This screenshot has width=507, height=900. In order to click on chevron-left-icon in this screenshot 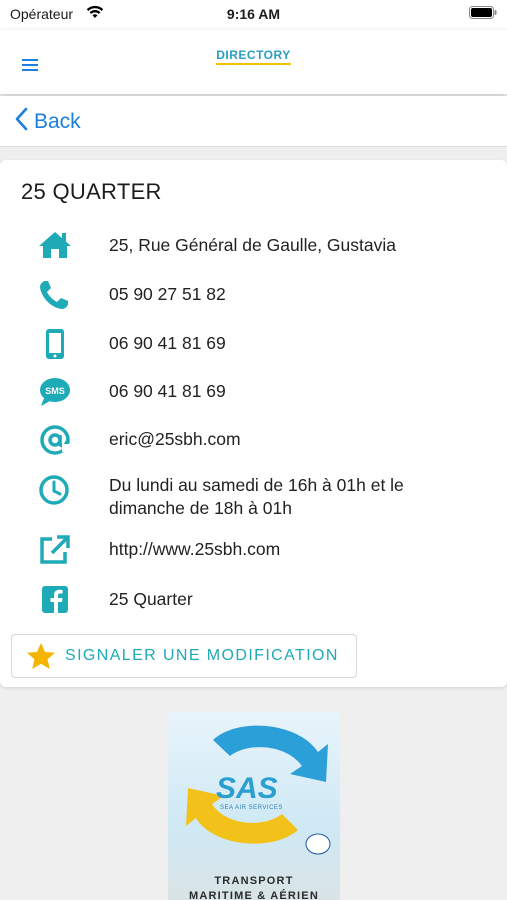, I will do `click(21, 121)`.